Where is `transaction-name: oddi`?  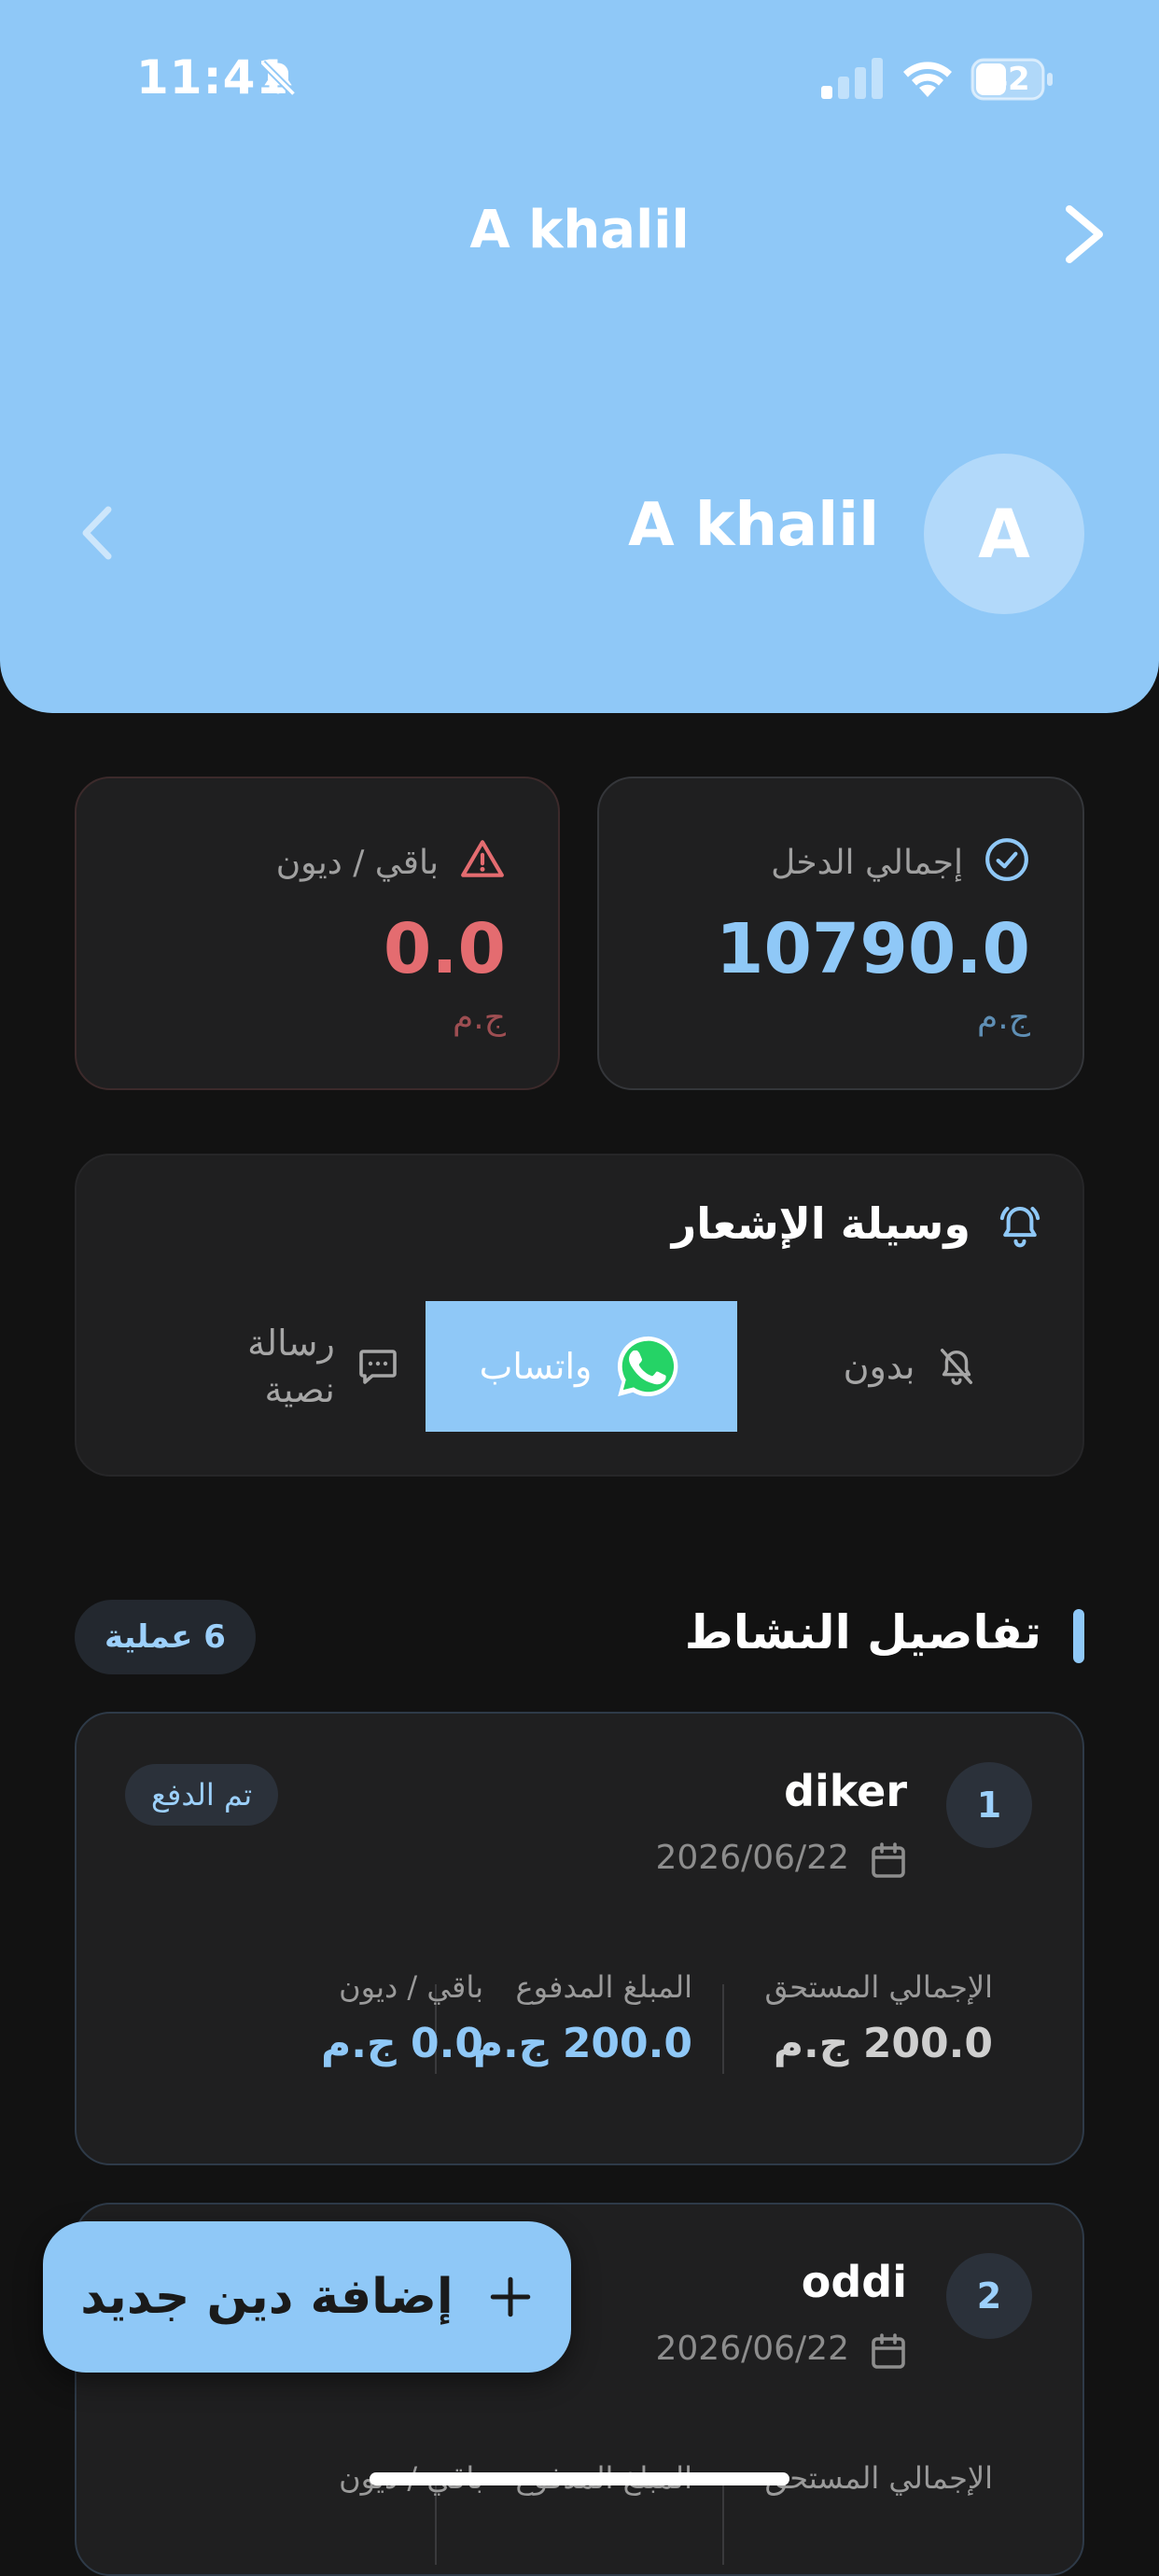 transaction-name: oddi is located at coordinates (854, 2282).